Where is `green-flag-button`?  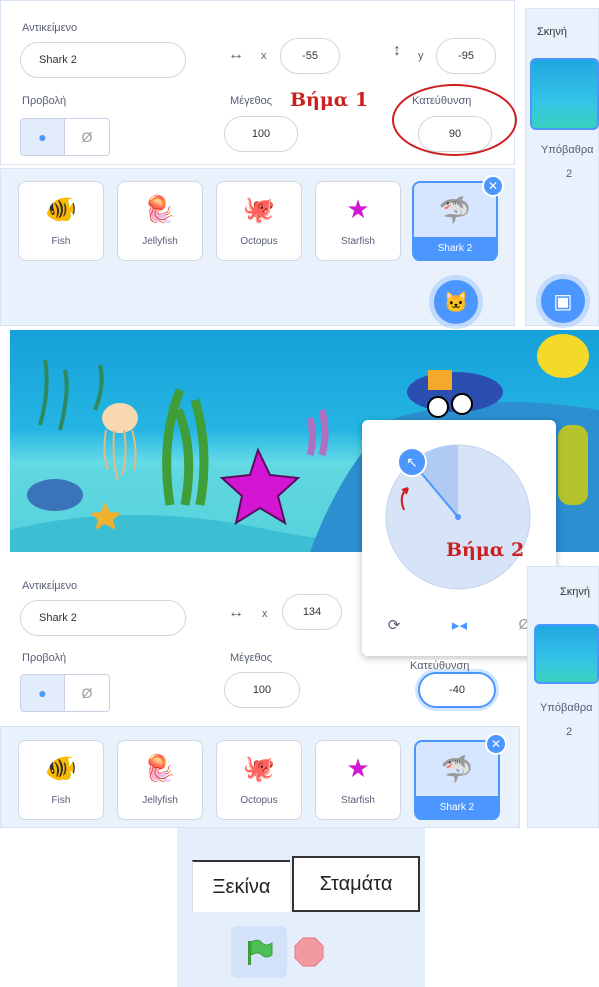
green-flag-button is located at coordinates (259, 952).